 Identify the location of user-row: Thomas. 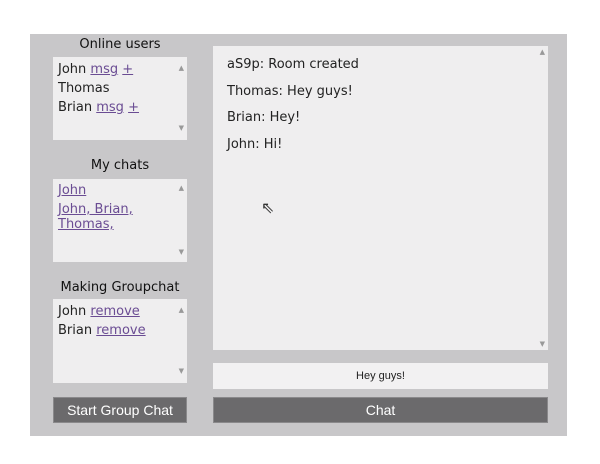
(120, 88).